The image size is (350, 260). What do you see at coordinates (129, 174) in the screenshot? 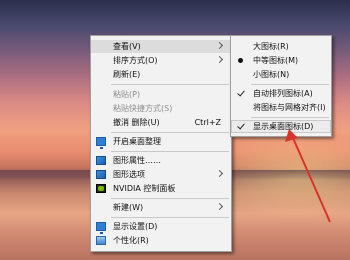
I see `menu-item-label: 图形选项` at bounding box center [129, 174].